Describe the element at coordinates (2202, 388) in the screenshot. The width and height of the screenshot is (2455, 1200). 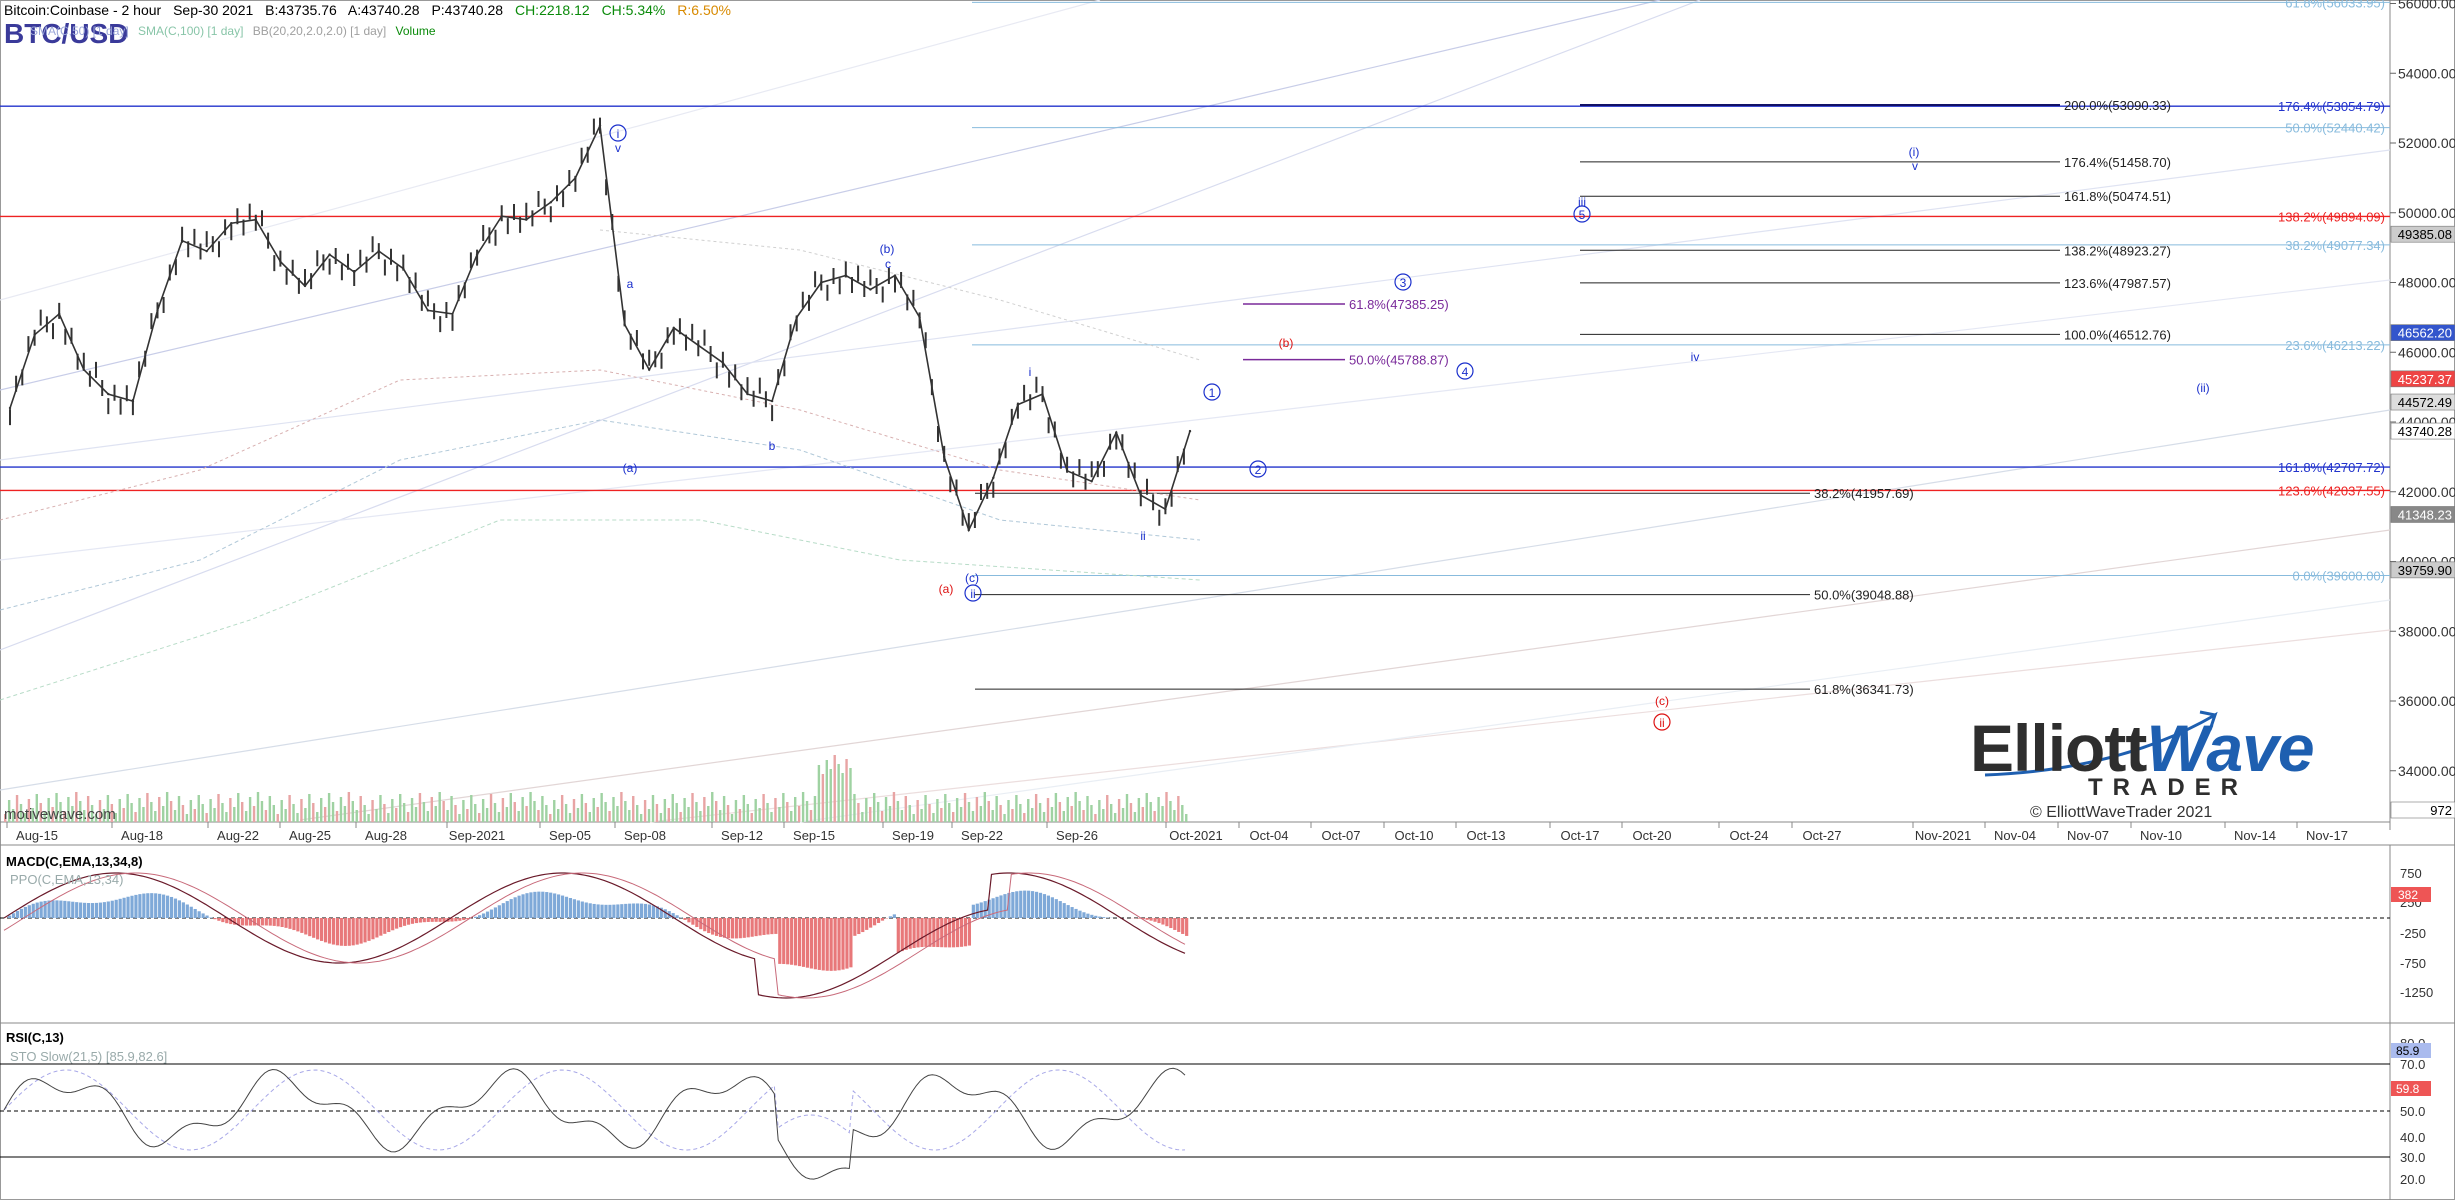
I see `wave-label-blue: (ii)` at that location.